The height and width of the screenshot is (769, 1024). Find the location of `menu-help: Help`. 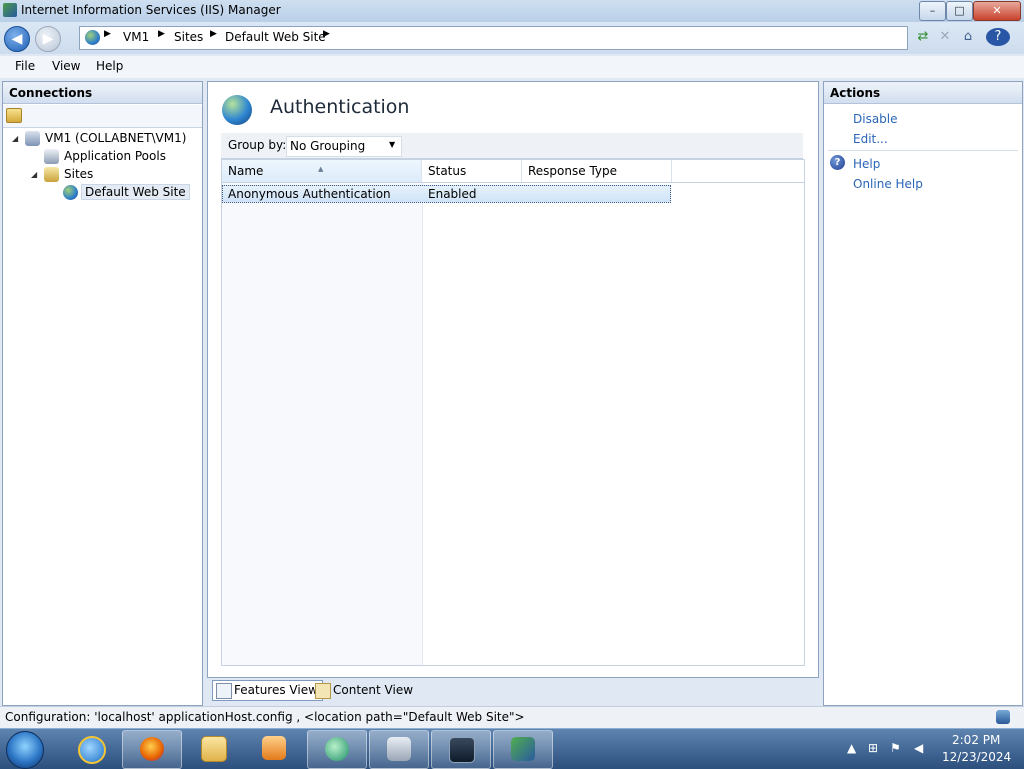

menu-help: Help is located at coordinates (109, 66).